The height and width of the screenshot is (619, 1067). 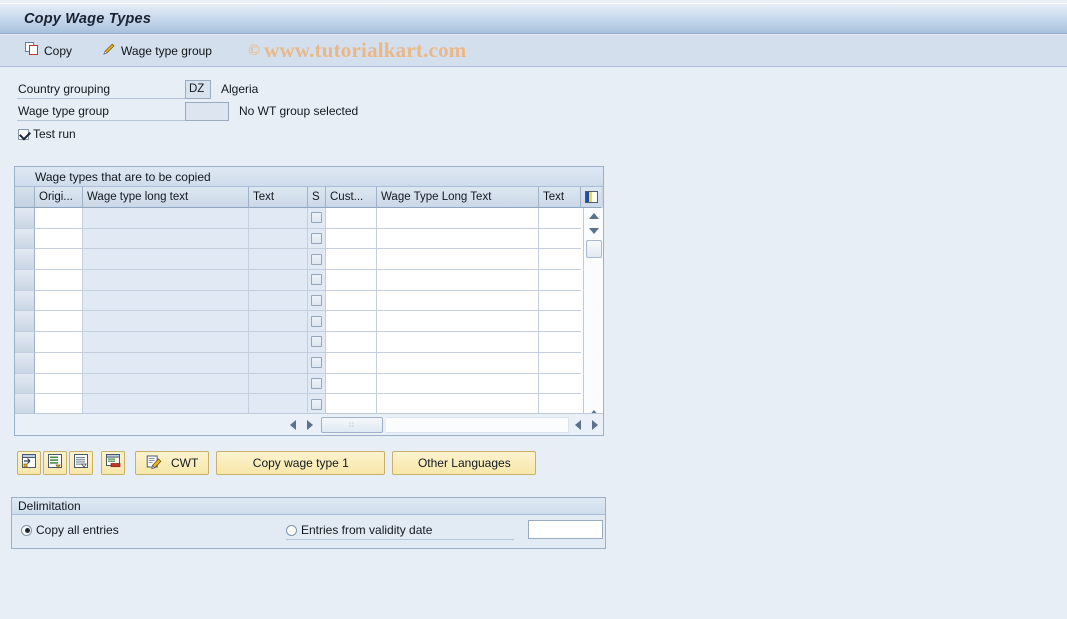 I want to click on grid-header-text: Text, so click(x=278, y=197).